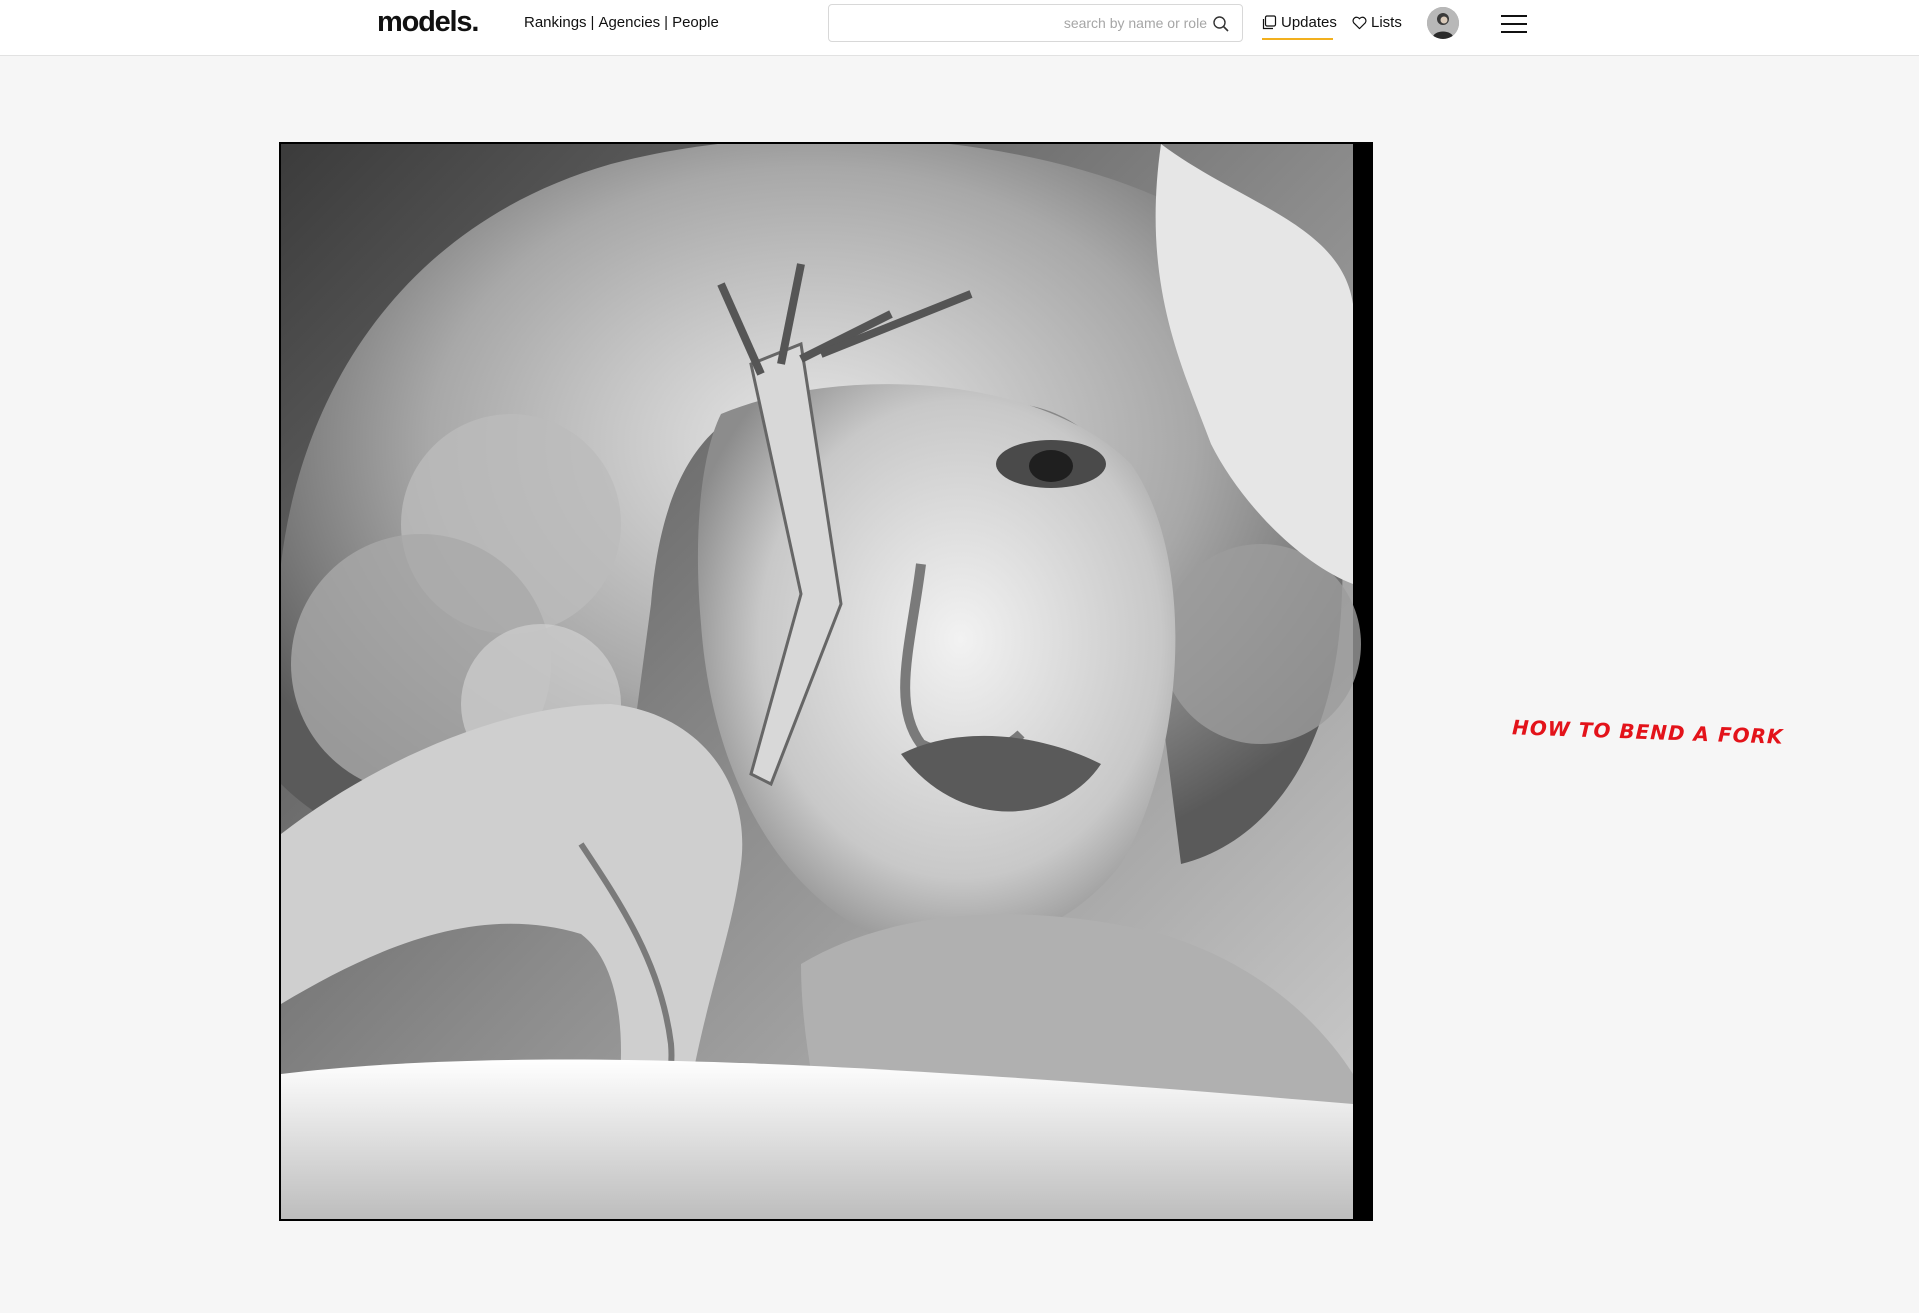 The height and width of the screenshot is (1313, 1919). I want to click on heart-icon, so click(1359, 22).